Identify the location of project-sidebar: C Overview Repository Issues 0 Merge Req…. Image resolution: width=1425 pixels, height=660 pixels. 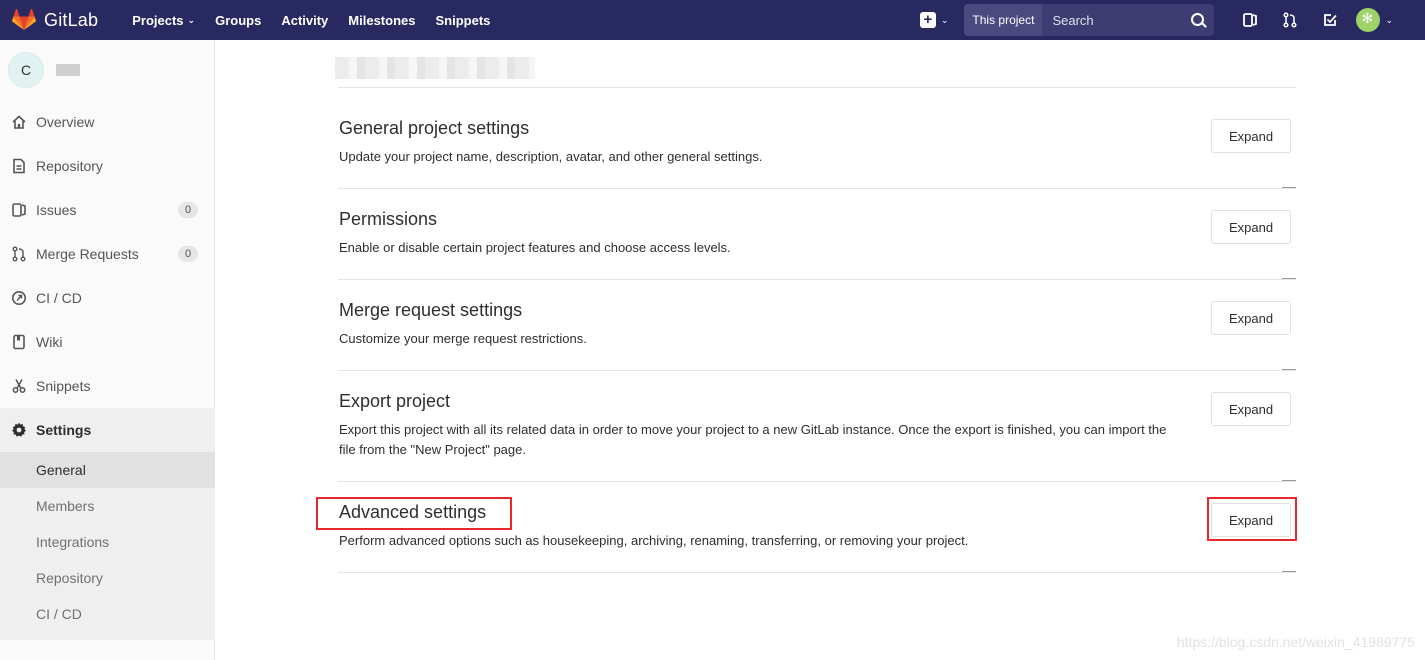
(107, 350).